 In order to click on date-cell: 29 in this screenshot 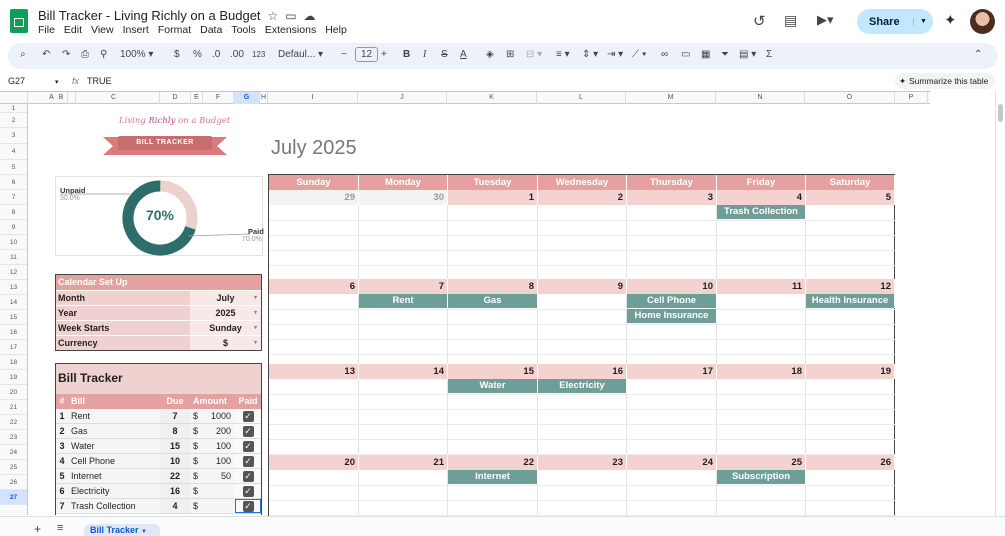, I will do `click(314, 197)`.